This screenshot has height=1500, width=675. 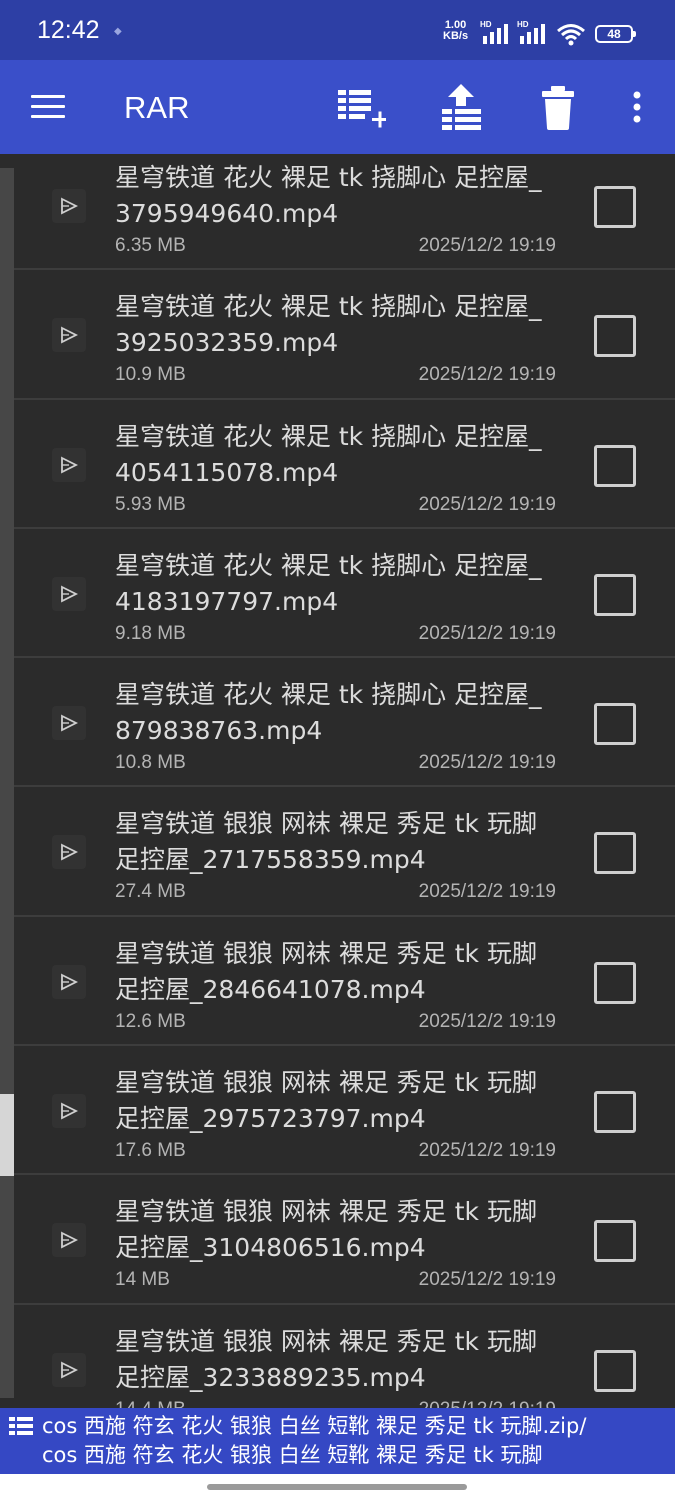 What do you see at coordinates (150, 504) in the screenshot?
I see `file-size: 5.93 MB` at bounding box center [150, 504].